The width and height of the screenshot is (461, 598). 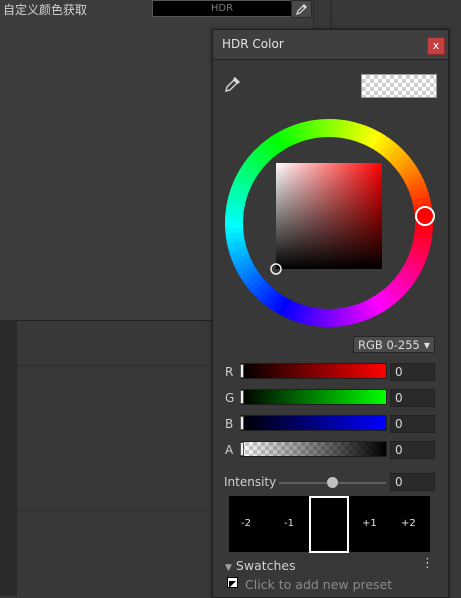 I want to click on green-slider-handle, so click(x=242, y=397).